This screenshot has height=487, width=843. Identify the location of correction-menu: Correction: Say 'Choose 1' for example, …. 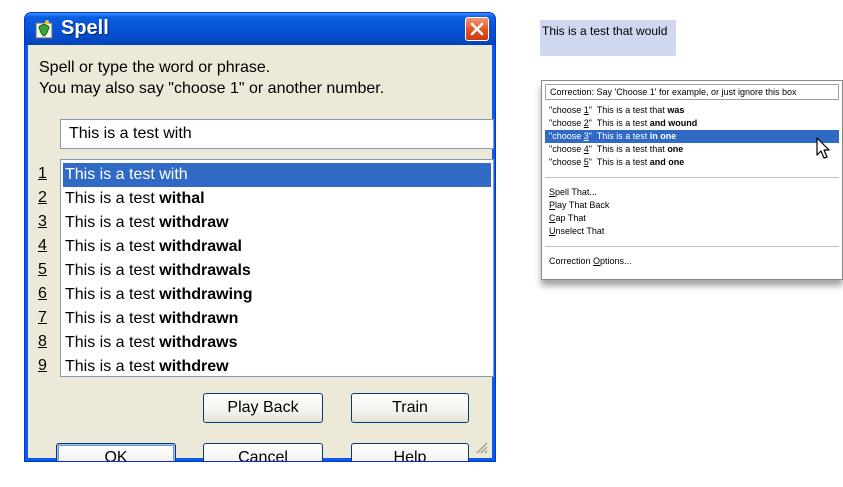
(692, 180).